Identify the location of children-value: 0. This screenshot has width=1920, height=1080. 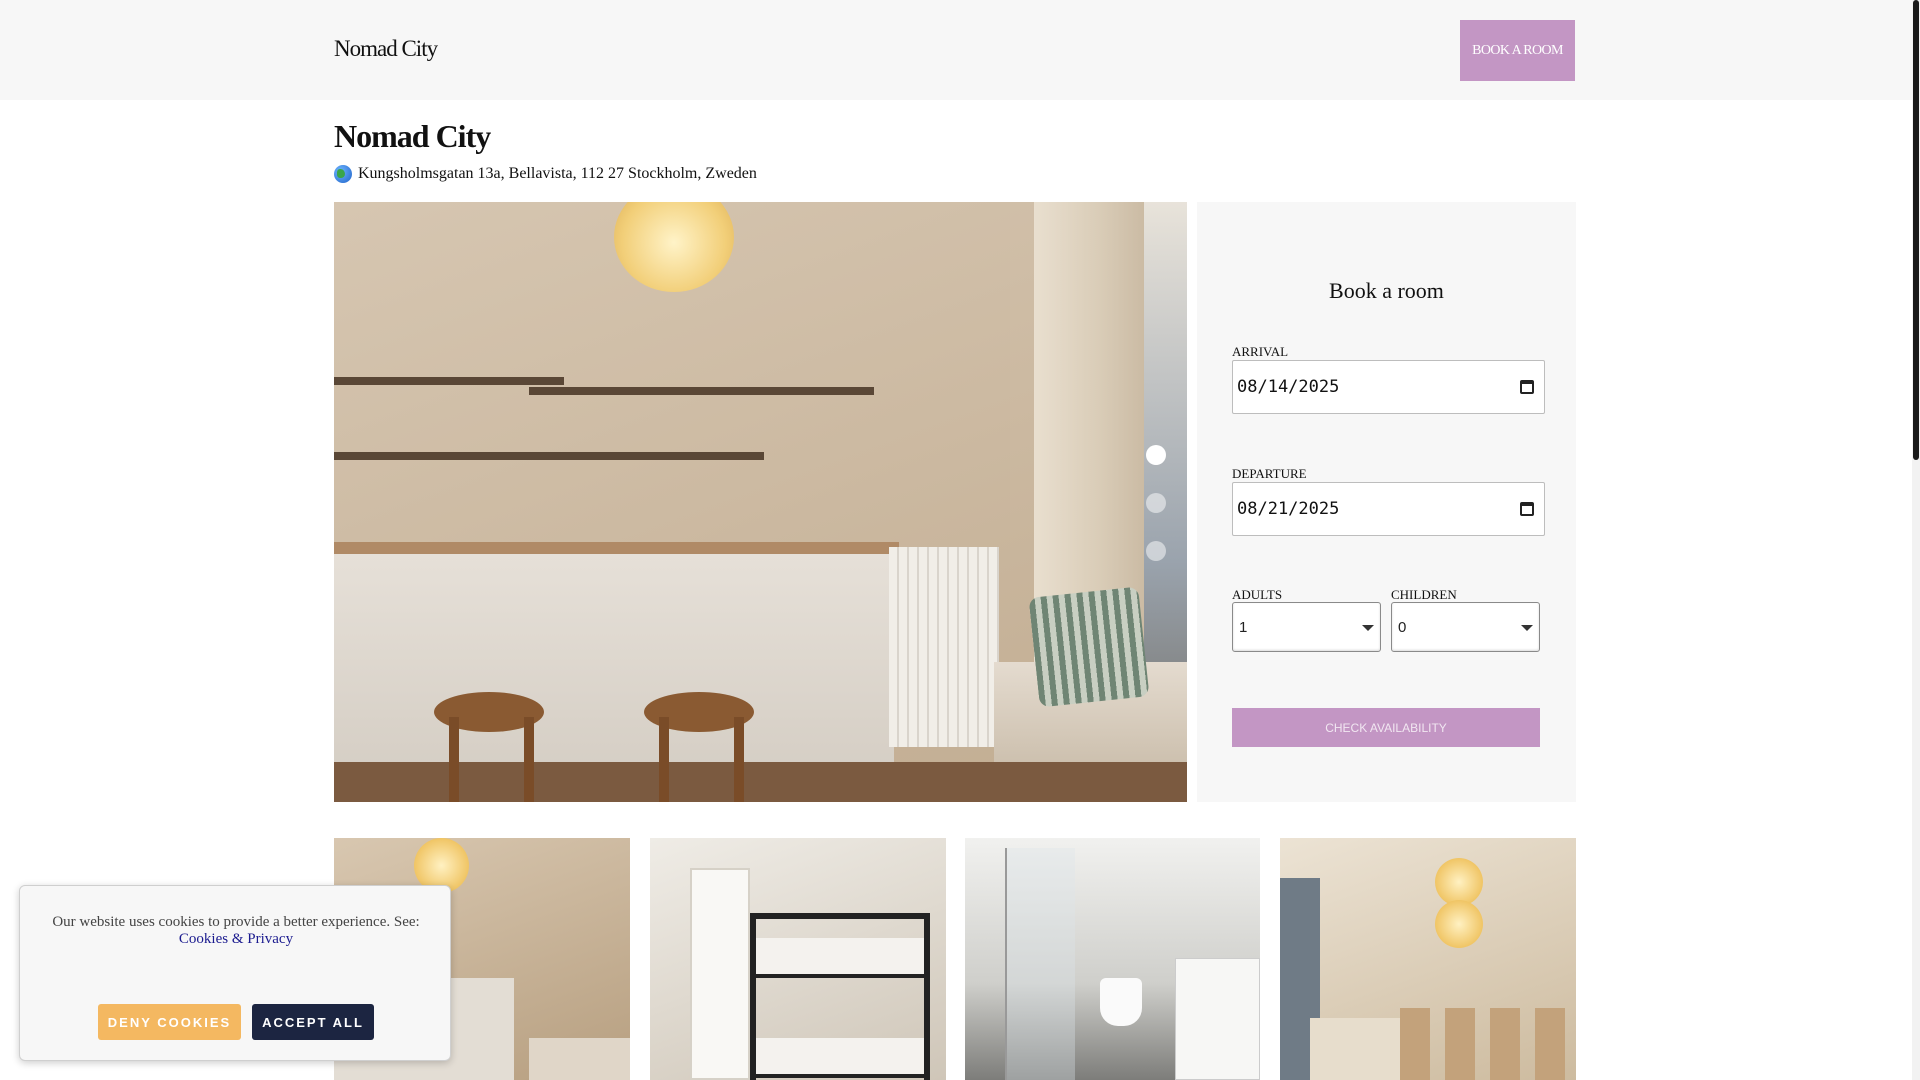
(1402, 627).